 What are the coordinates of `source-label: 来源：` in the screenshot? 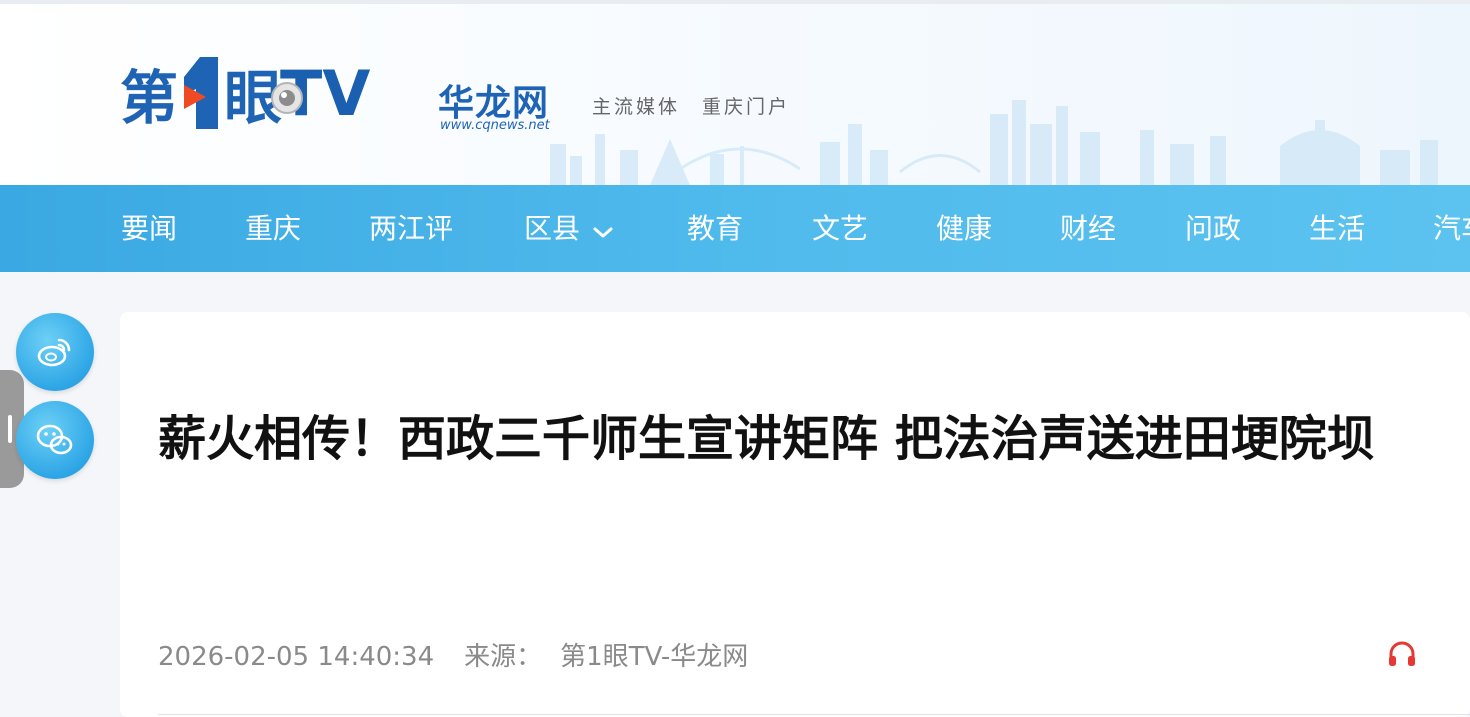 It's located at (503, 657).